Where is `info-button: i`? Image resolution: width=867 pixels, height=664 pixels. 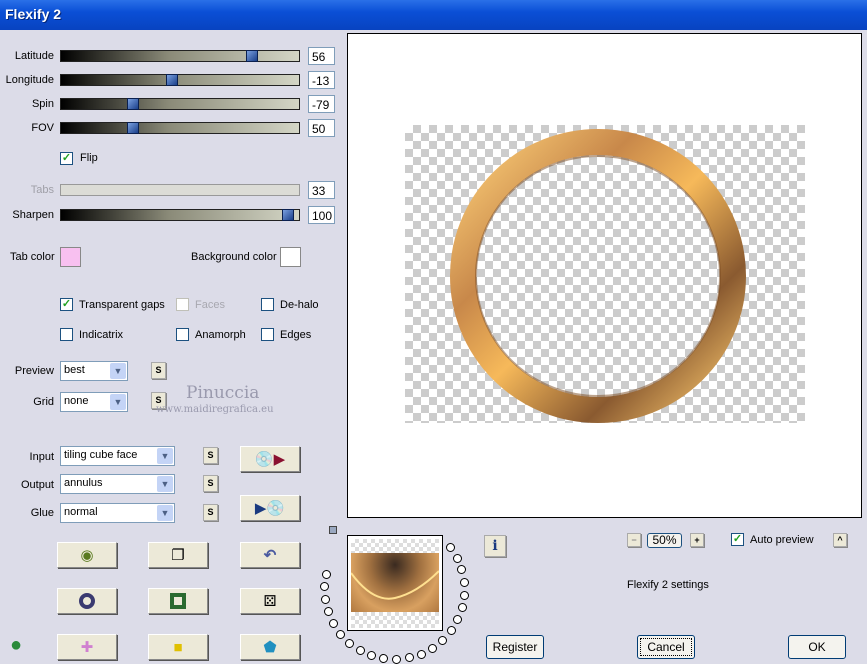 info-button: i is located at coordinates (495, 546).